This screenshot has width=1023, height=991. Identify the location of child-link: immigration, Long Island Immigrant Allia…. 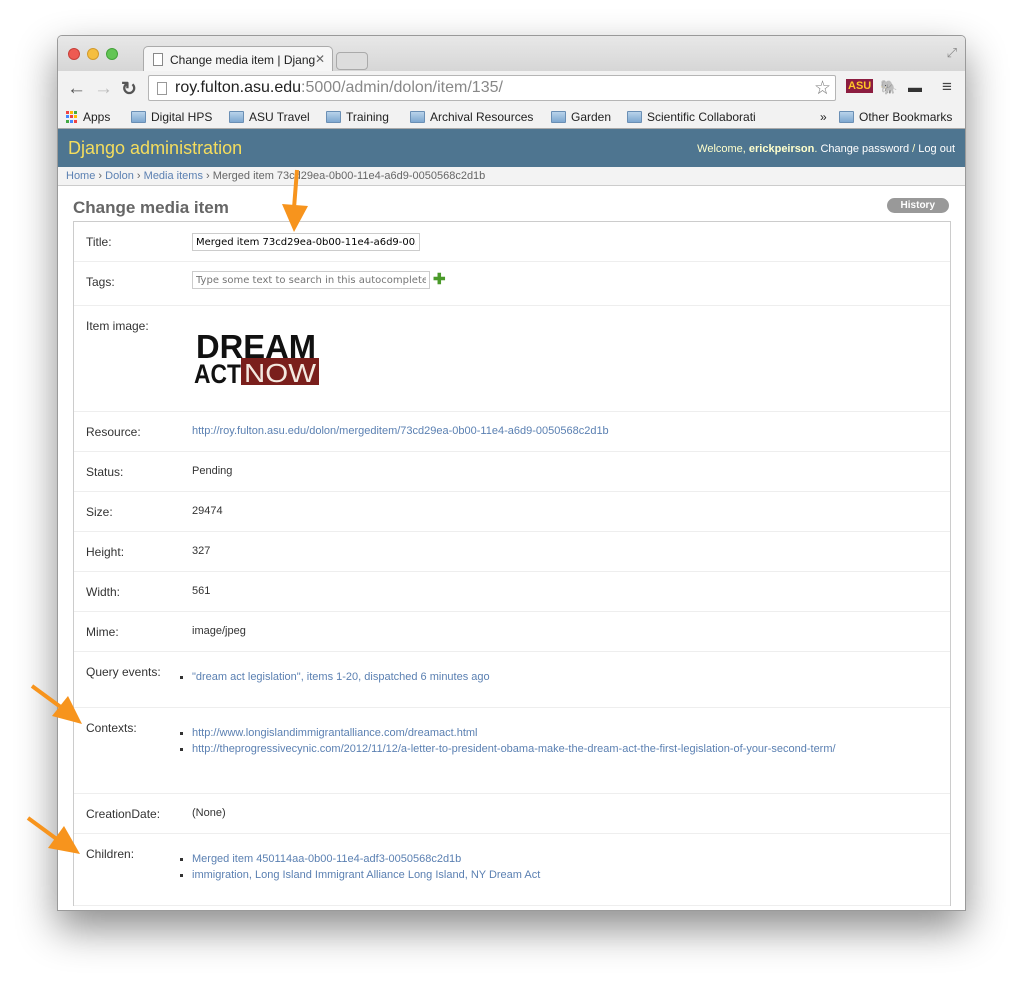
(366, 875).